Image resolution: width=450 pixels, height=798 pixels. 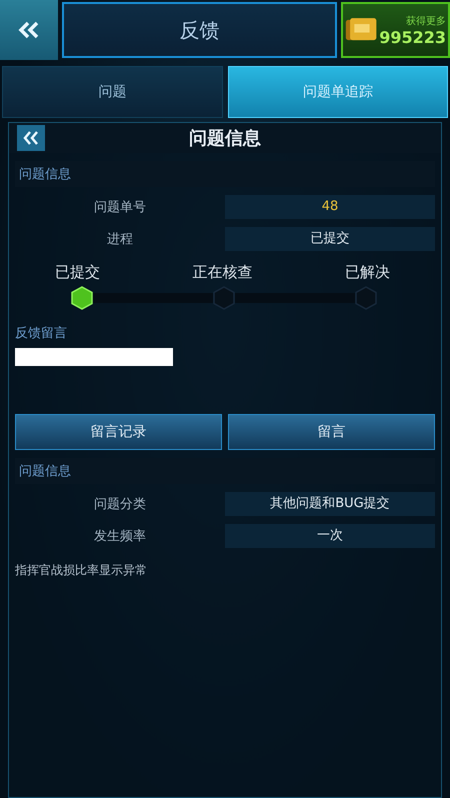 What do you see at coordinates (41, 333) in the screenshot?
I see `section-title: 反馈留言` at bounding box center [41, 333].